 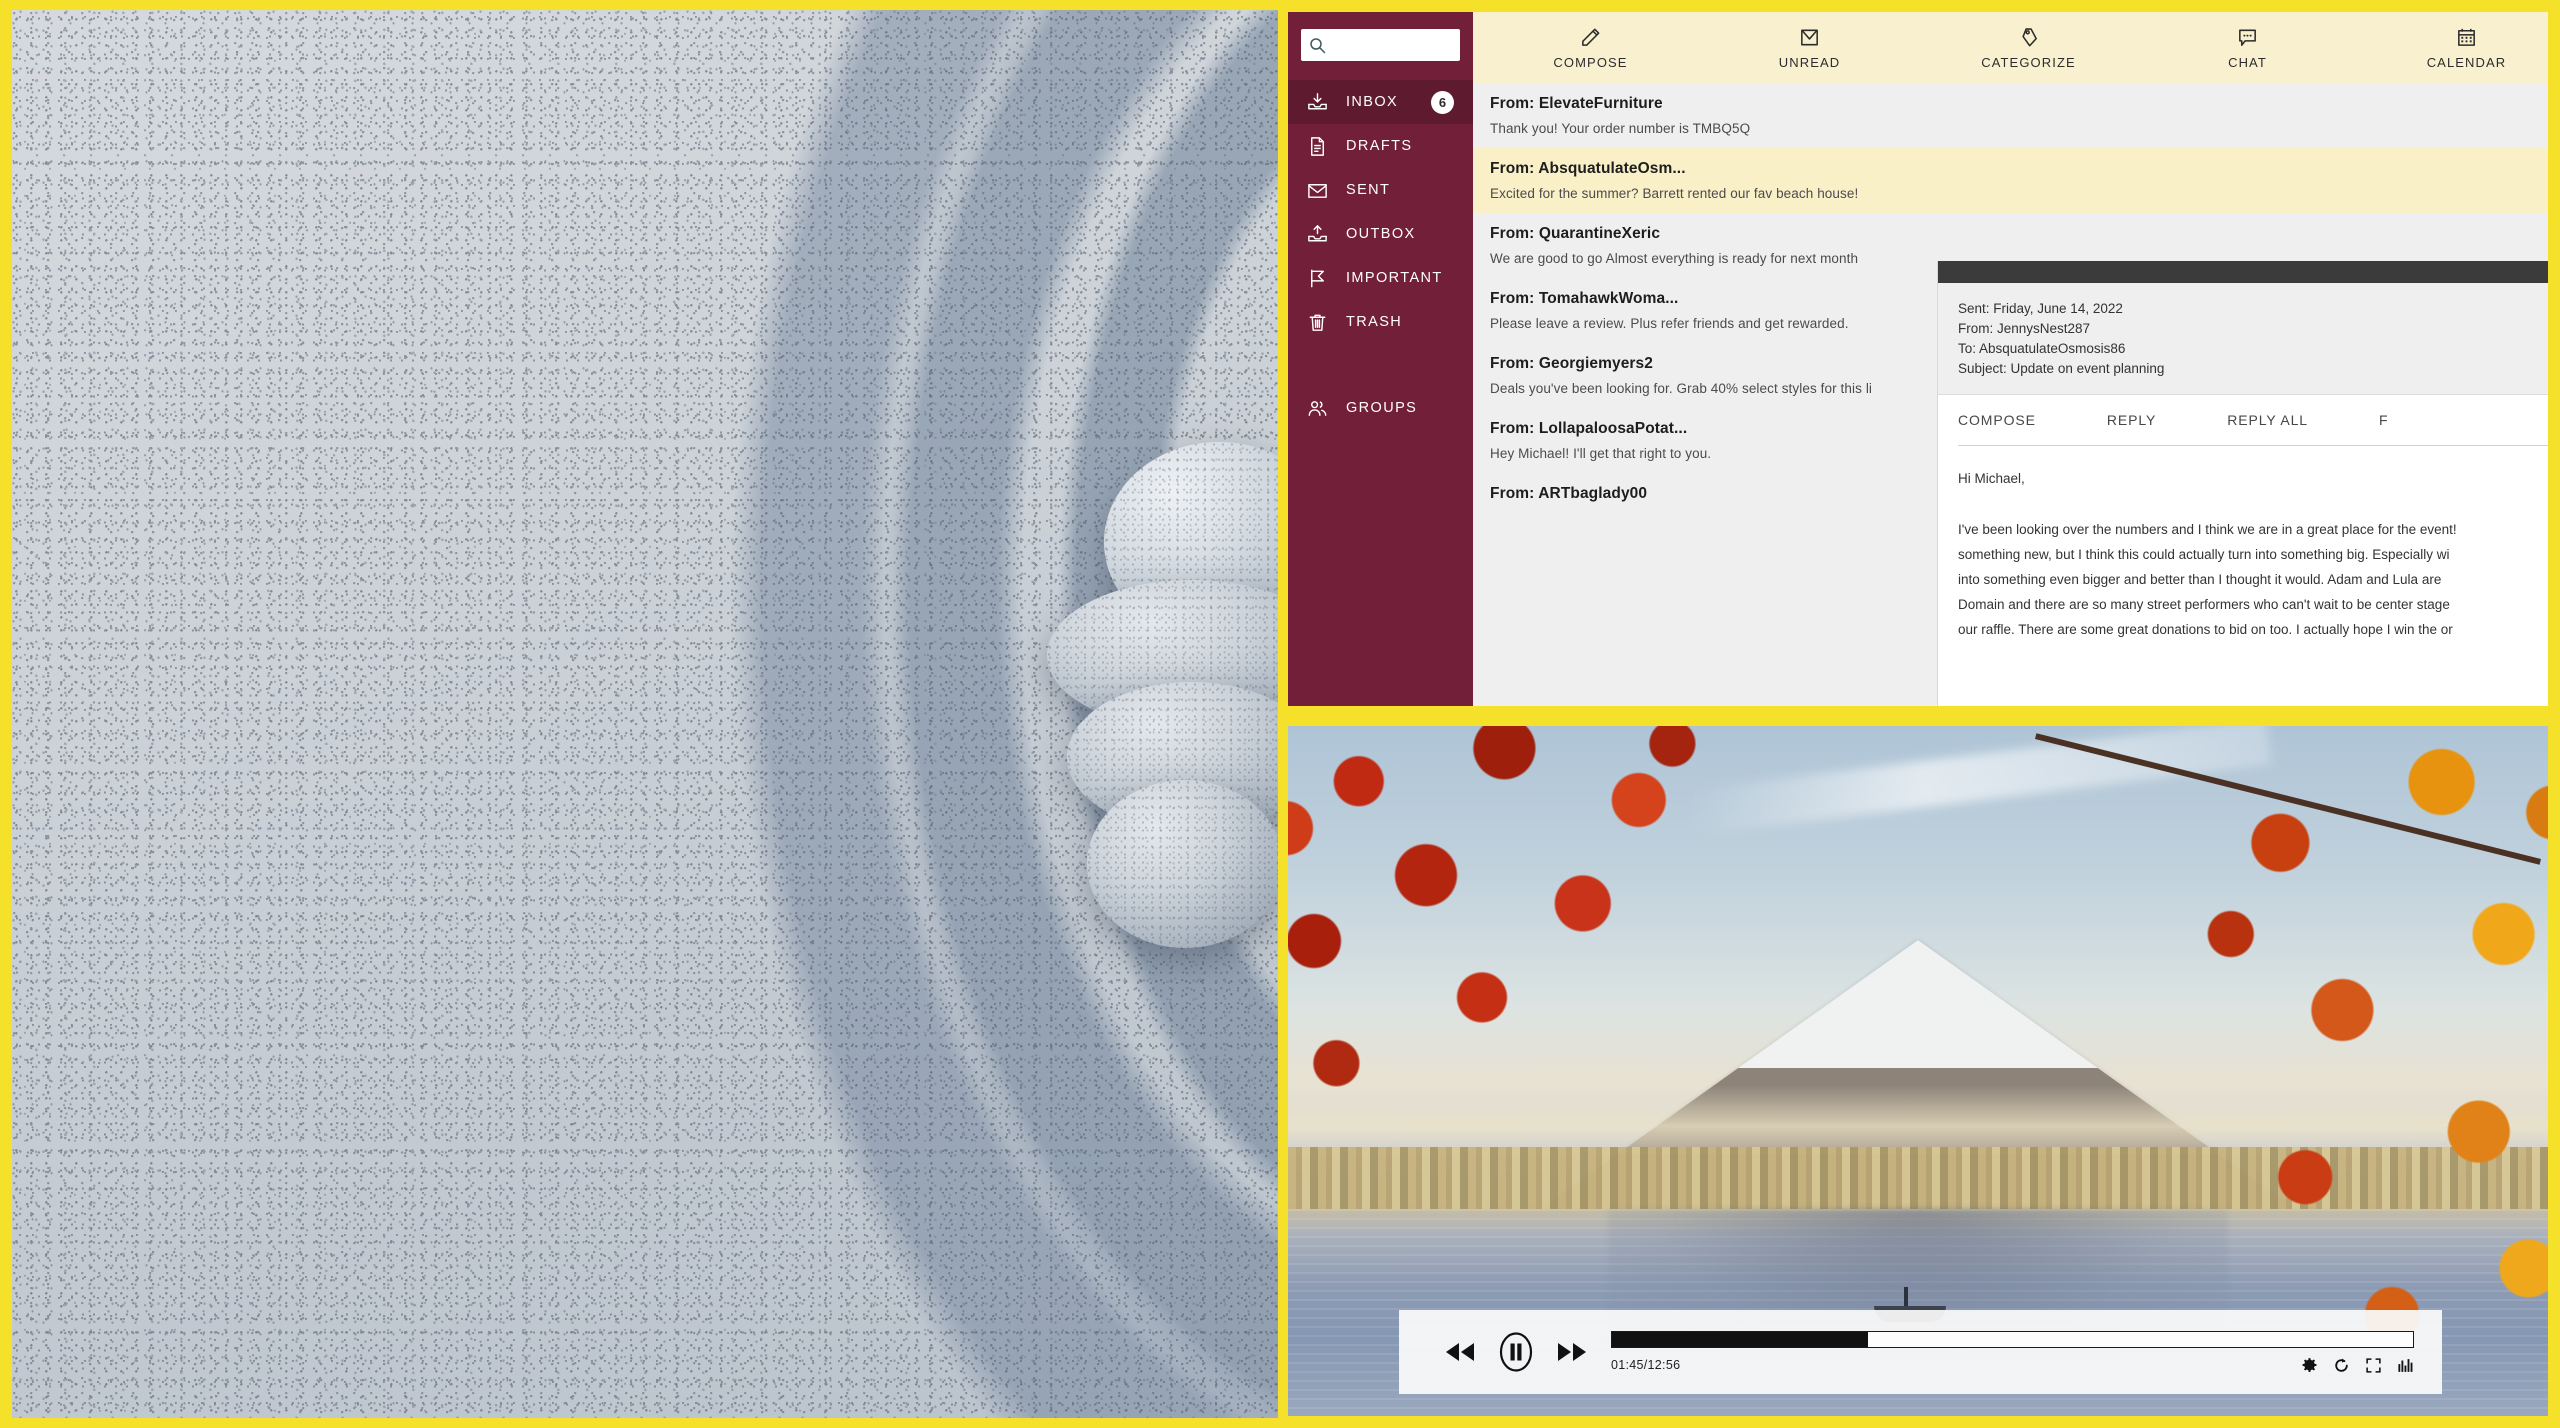 I want to click on fast-forward-button, so click(x=1572, y=1352).